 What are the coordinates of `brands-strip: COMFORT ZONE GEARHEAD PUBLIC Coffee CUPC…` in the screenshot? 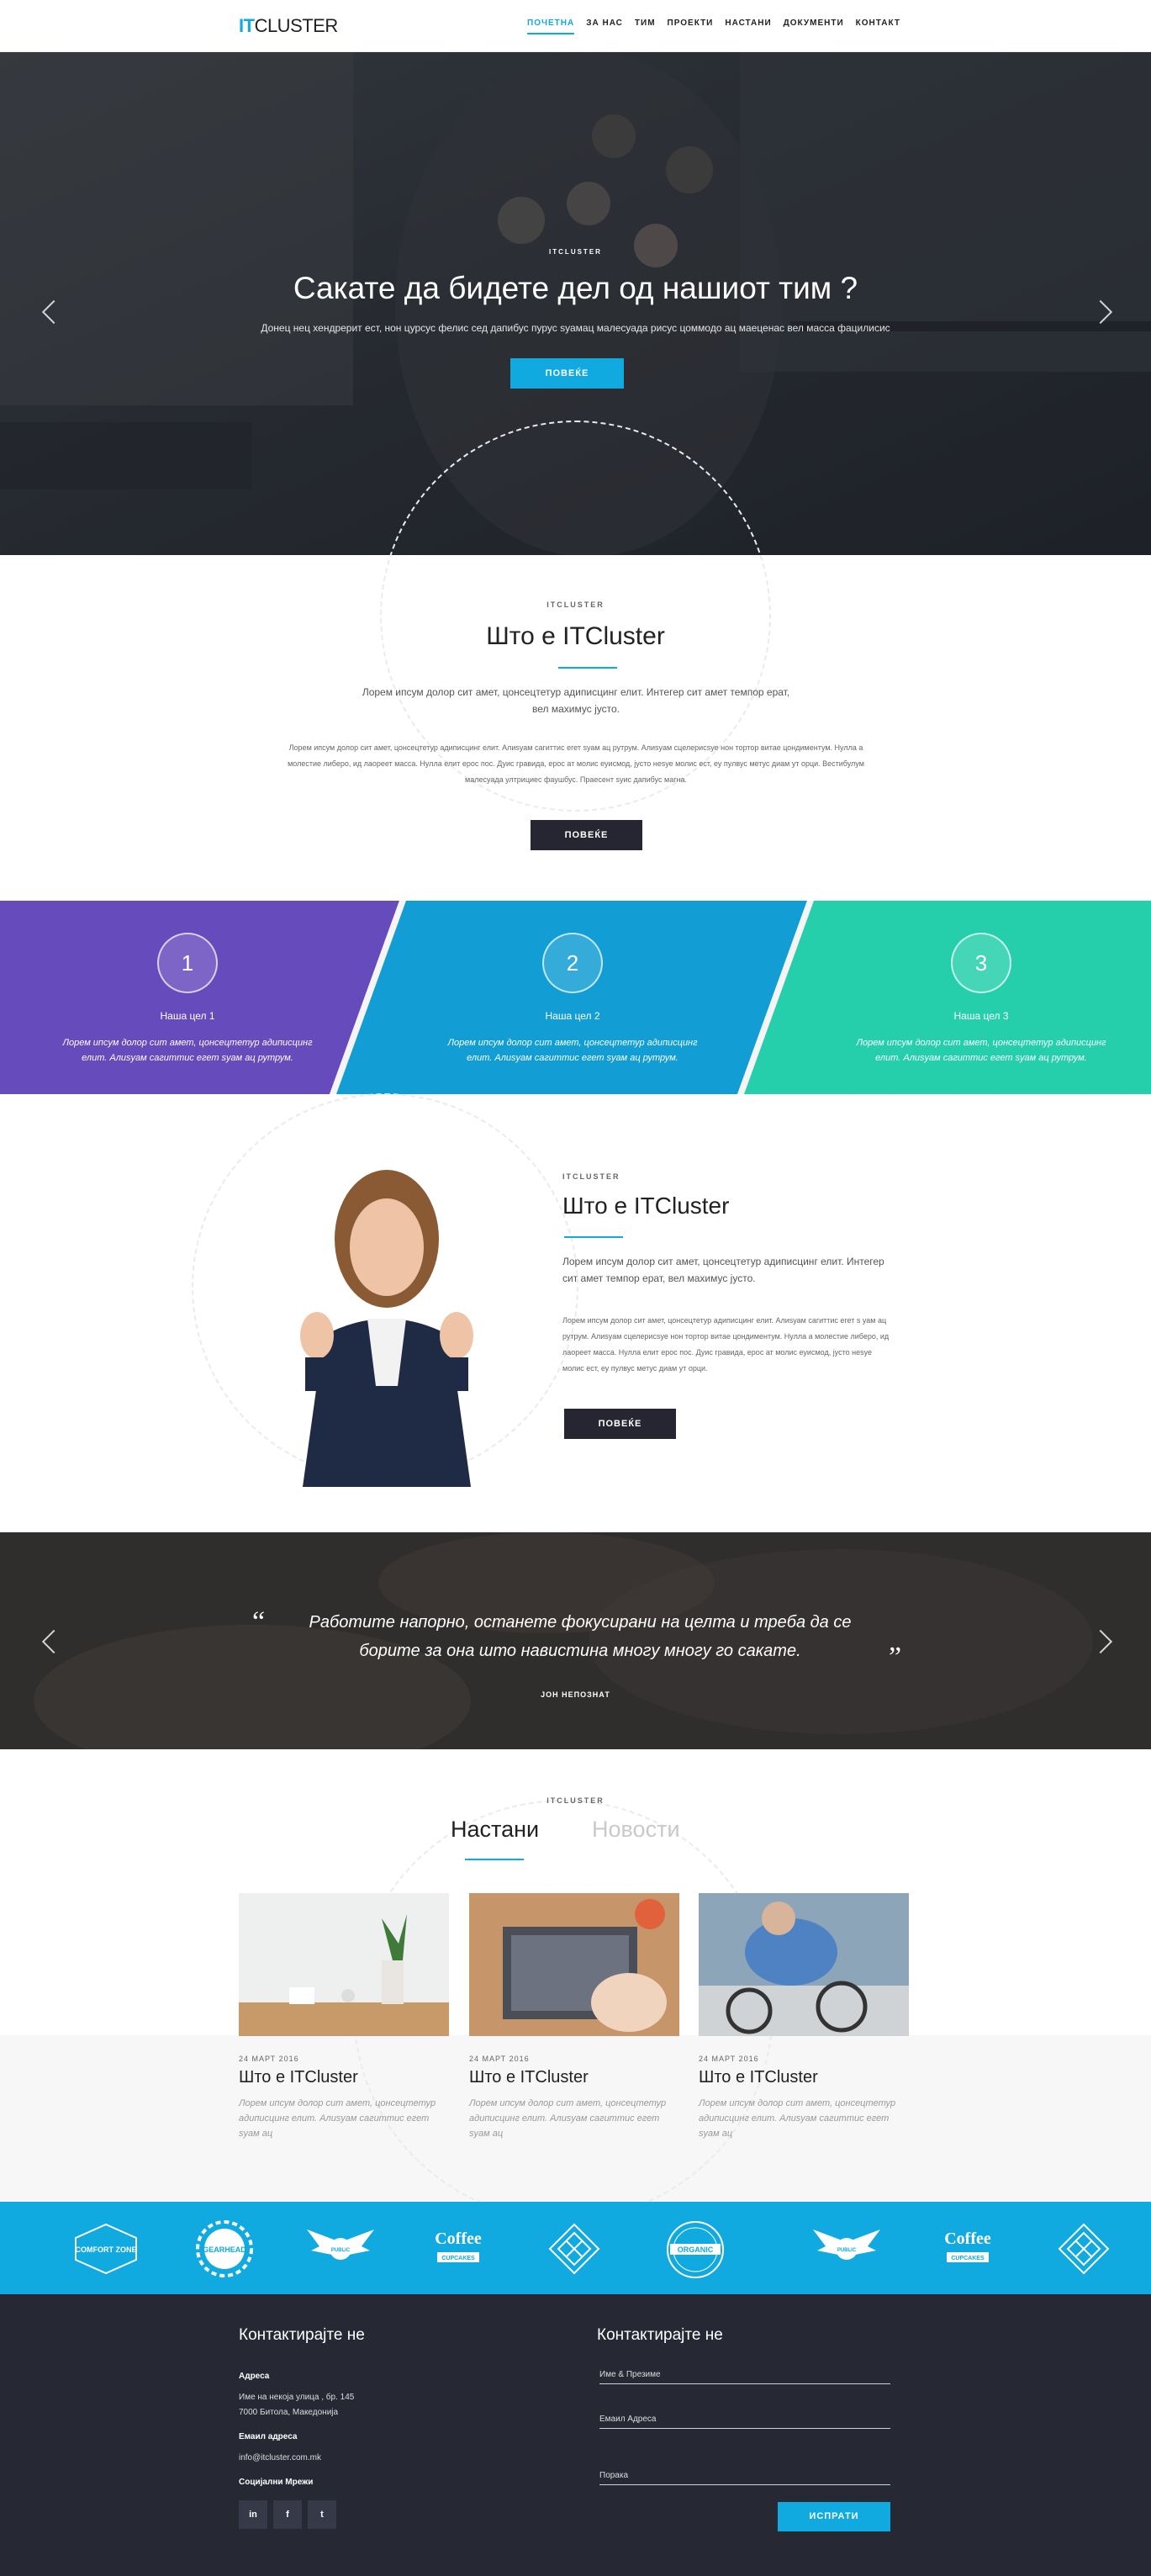 It's located at (576, 2248).